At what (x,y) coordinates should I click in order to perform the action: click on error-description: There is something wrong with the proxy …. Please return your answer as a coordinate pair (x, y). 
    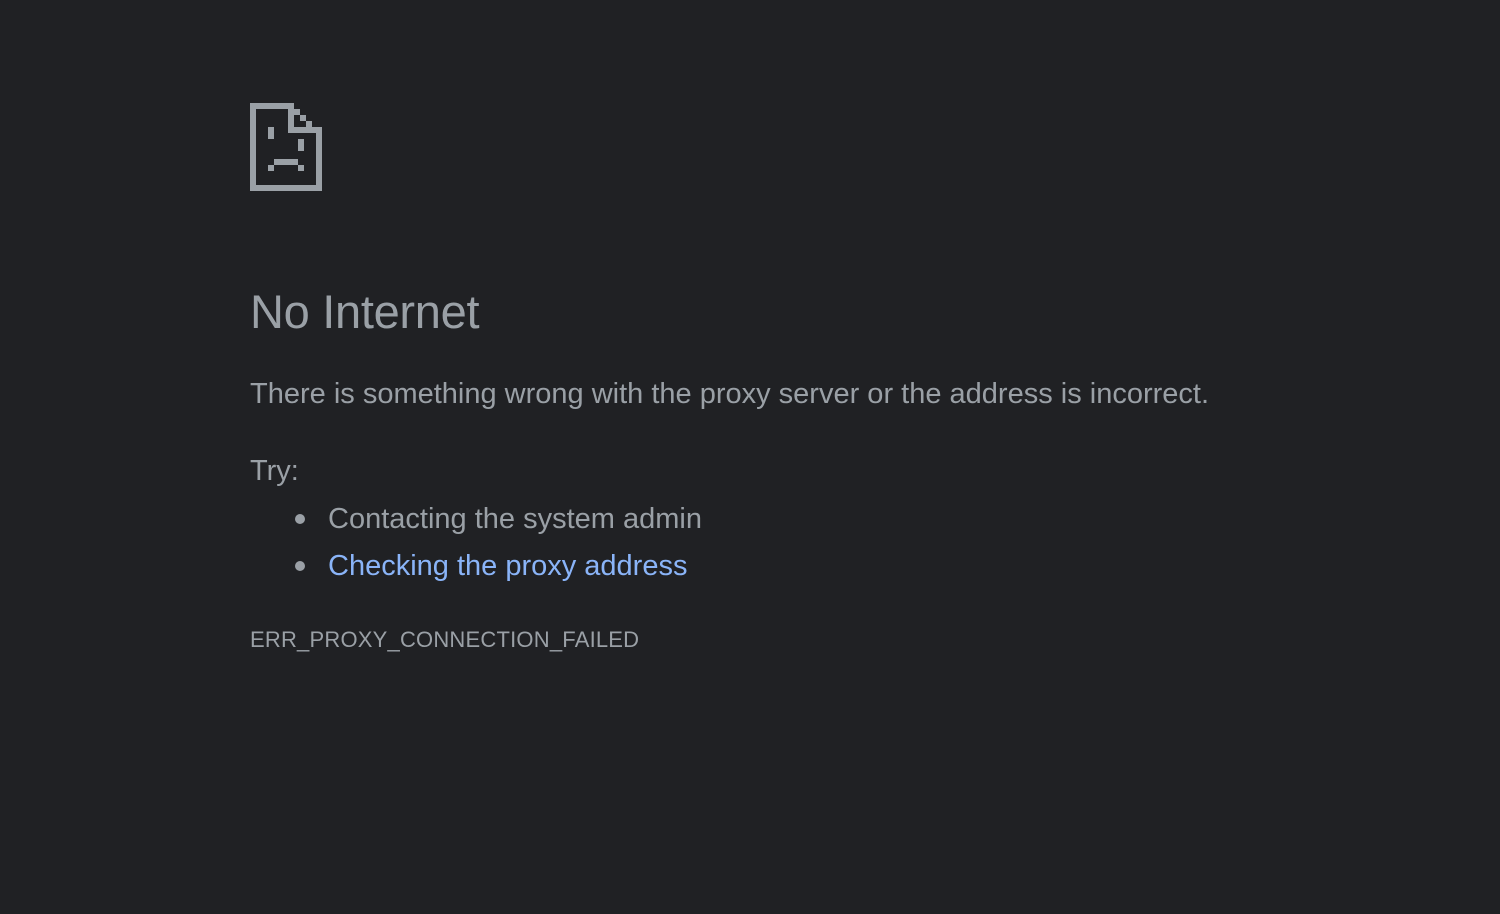
    Looking at the image, I should click on (730, 394).